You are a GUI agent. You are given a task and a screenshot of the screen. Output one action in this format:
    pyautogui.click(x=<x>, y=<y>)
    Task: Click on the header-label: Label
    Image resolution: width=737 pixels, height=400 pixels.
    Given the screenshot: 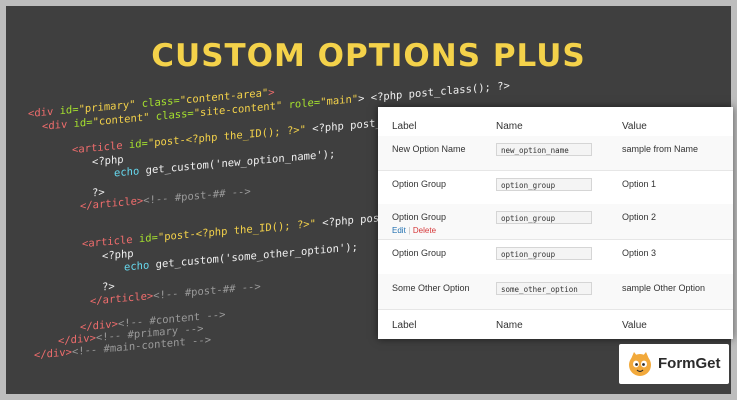 What is the action you would take?
    pyautogui.click(x=404, y=126)
    